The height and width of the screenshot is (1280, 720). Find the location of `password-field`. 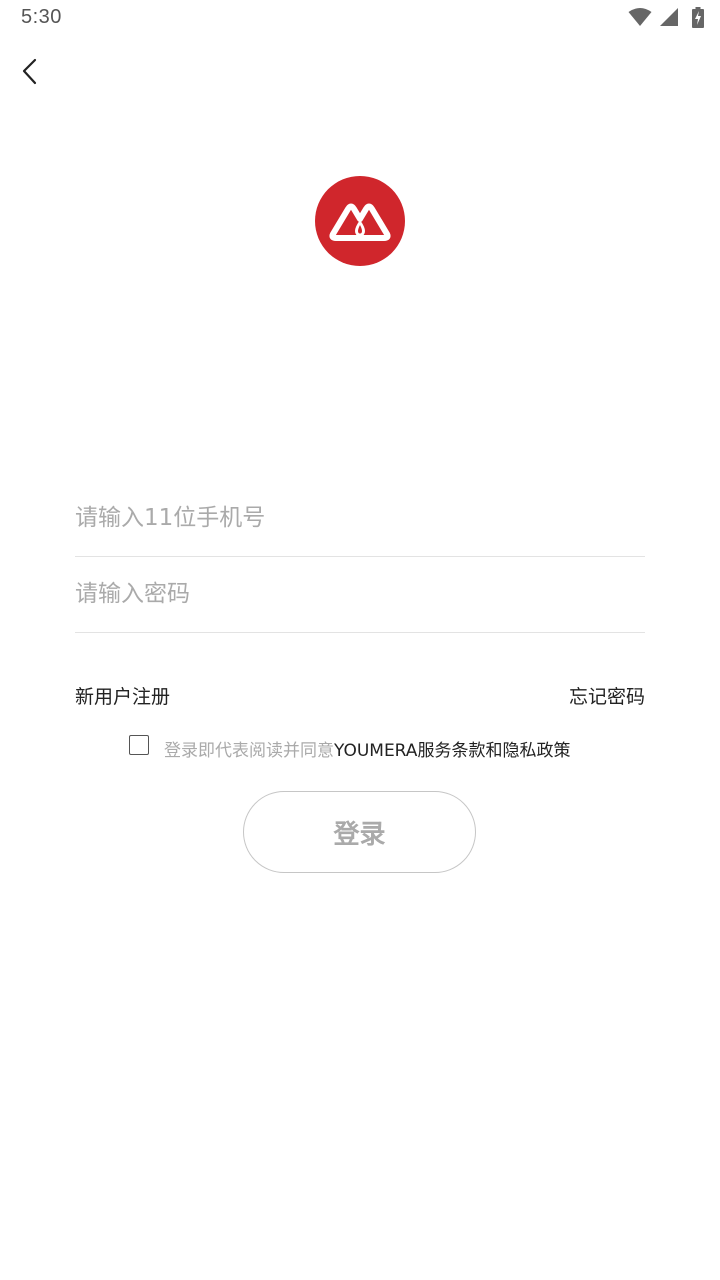

password-field is located at coordinates (360, 595).